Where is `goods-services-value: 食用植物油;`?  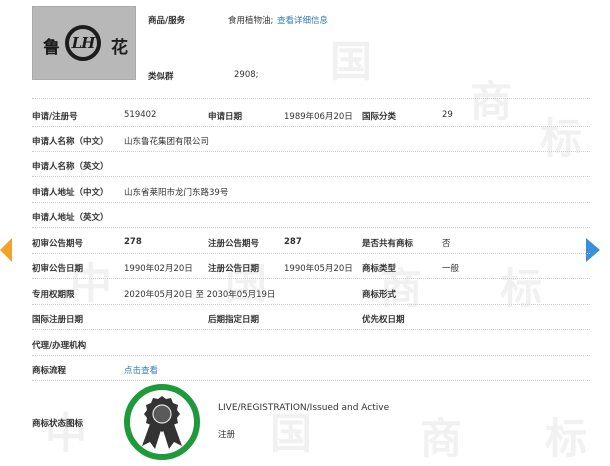 goods-services-value: 食用植物油; is located at coordinates (251, 21).